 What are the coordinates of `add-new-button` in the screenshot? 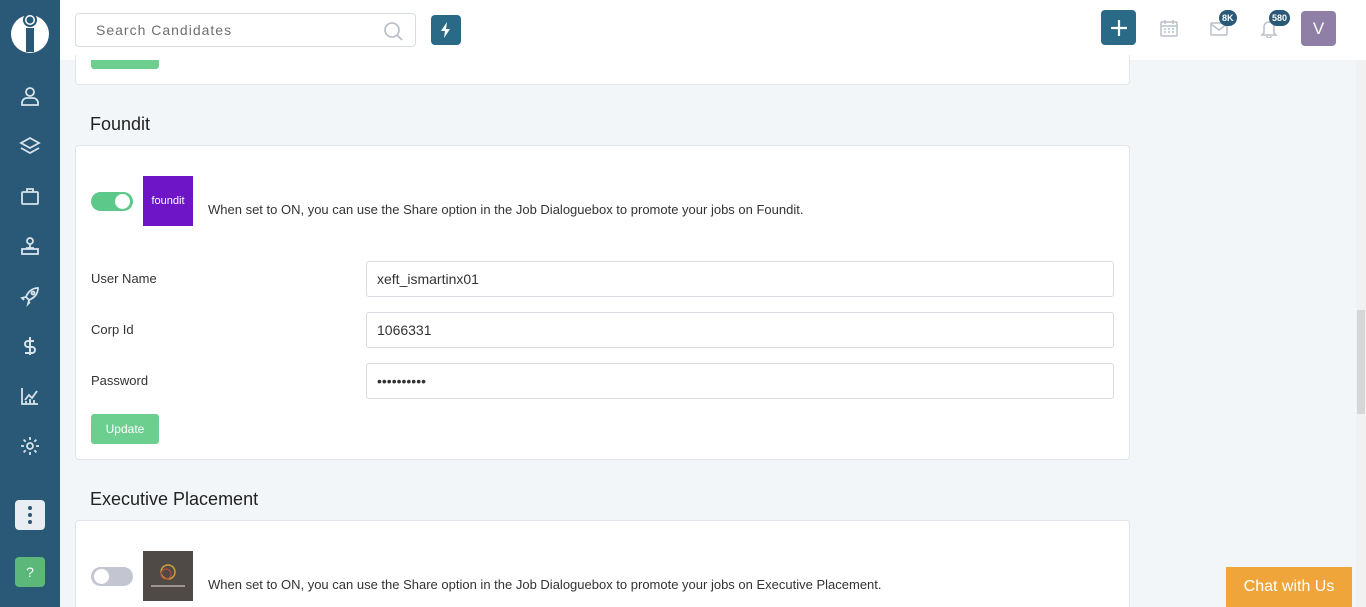 It's located at (1118, 27).